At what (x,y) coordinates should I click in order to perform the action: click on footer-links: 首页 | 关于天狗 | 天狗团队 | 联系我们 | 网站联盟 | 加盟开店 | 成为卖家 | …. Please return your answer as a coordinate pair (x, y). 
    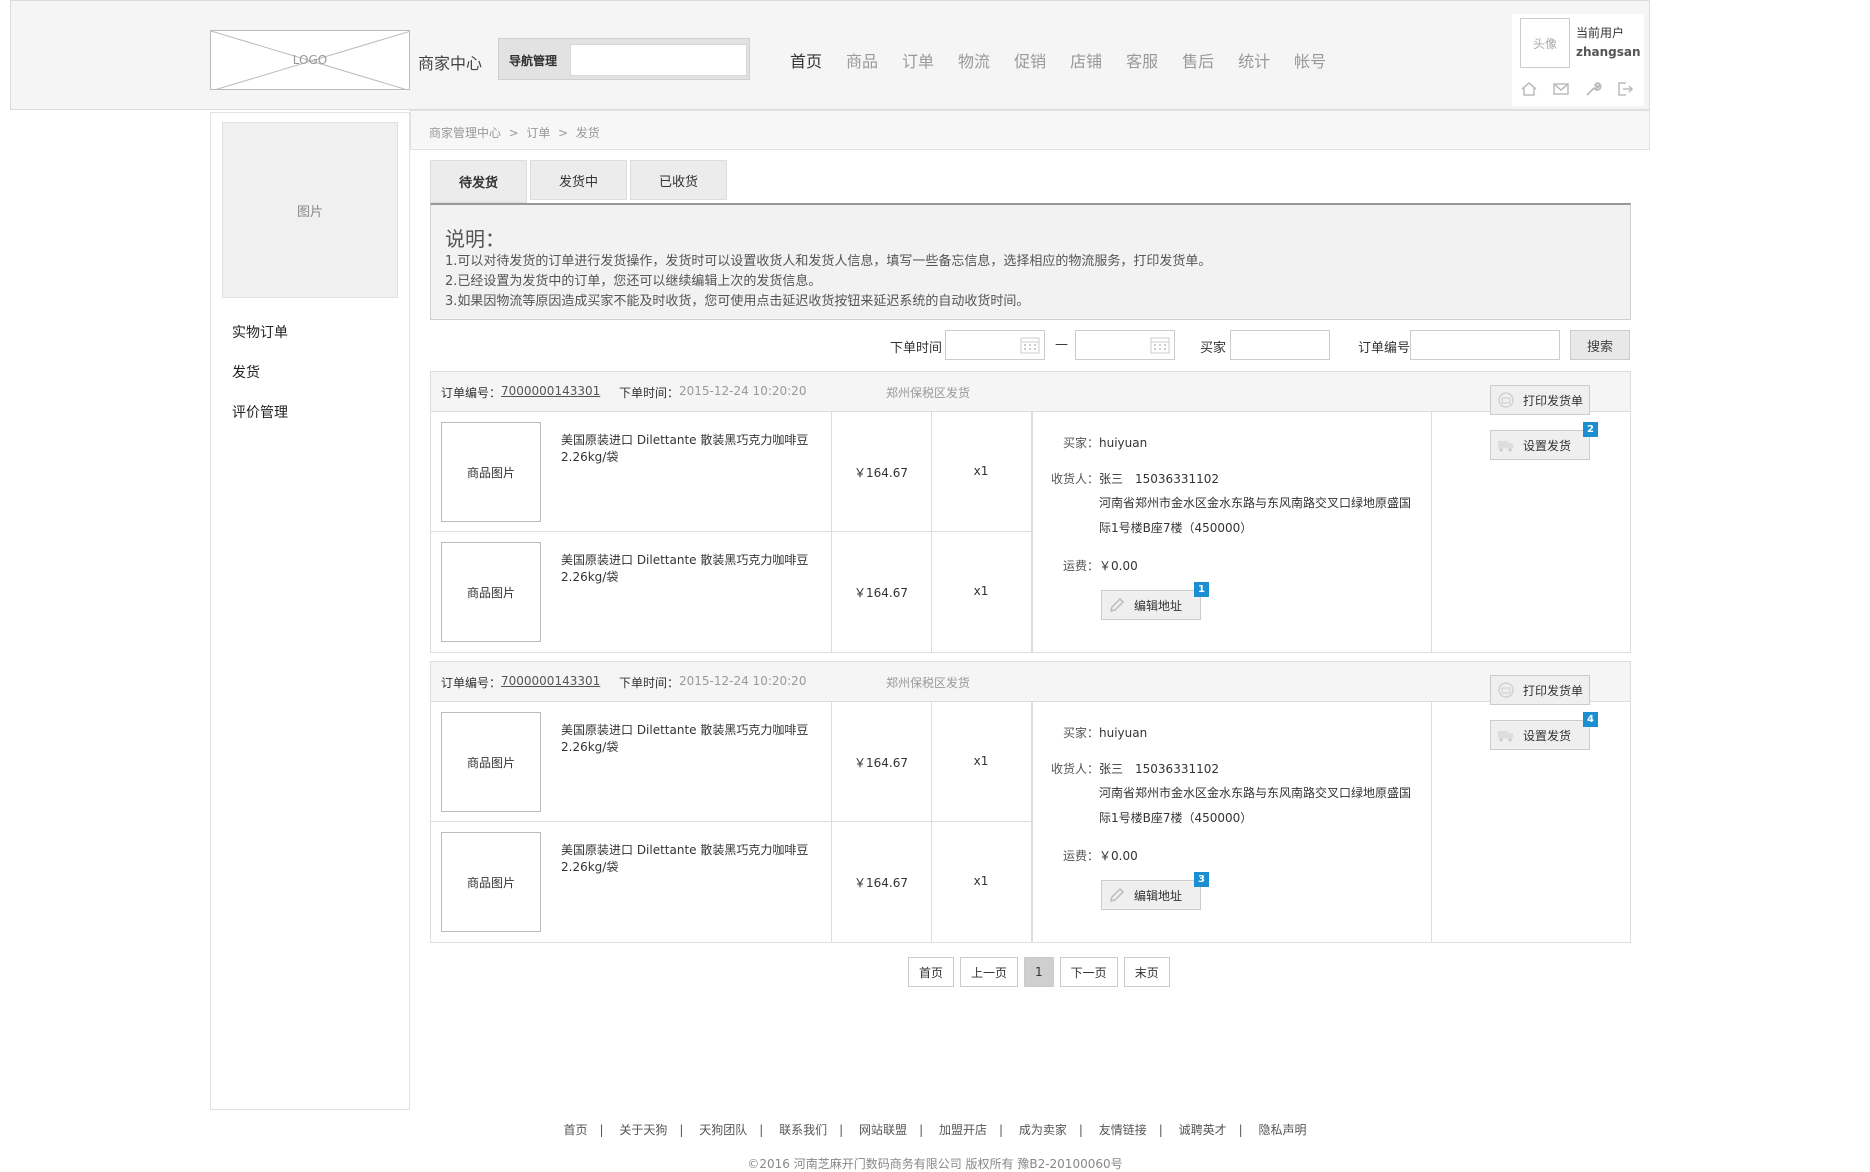
    Looking at the image, I should click on (935, 1129).